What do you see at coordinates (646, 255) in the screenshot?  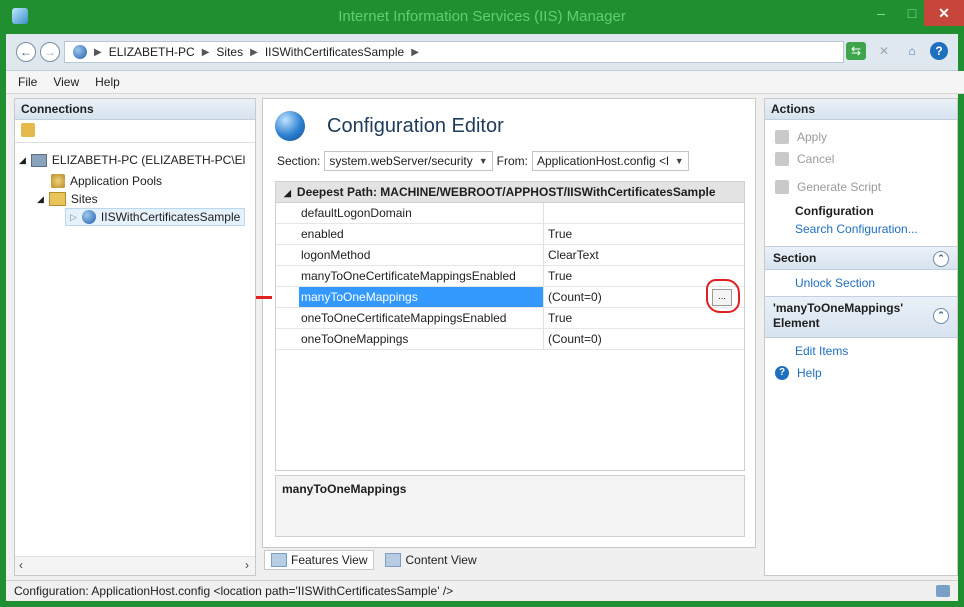 I see `property-value: ClearText` at bounding box center [646, 255].